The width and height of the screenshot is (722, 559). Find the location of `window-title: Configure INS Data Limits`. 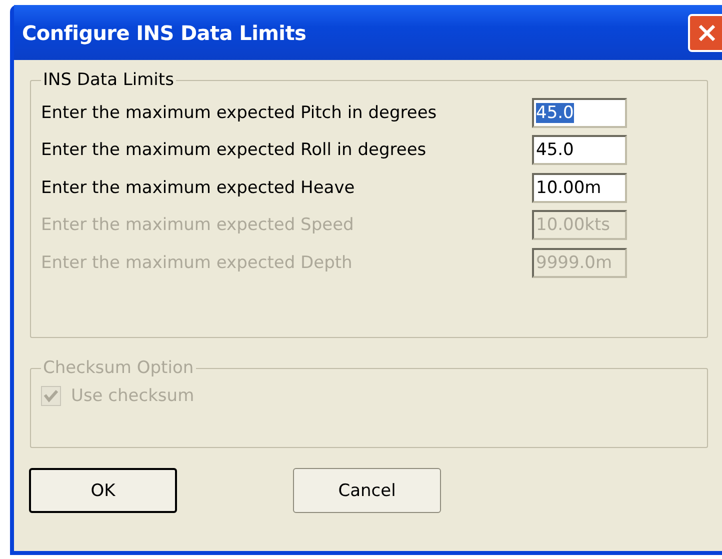

window-title: Configure INS Data Limits is located at coordinates (164, 32).